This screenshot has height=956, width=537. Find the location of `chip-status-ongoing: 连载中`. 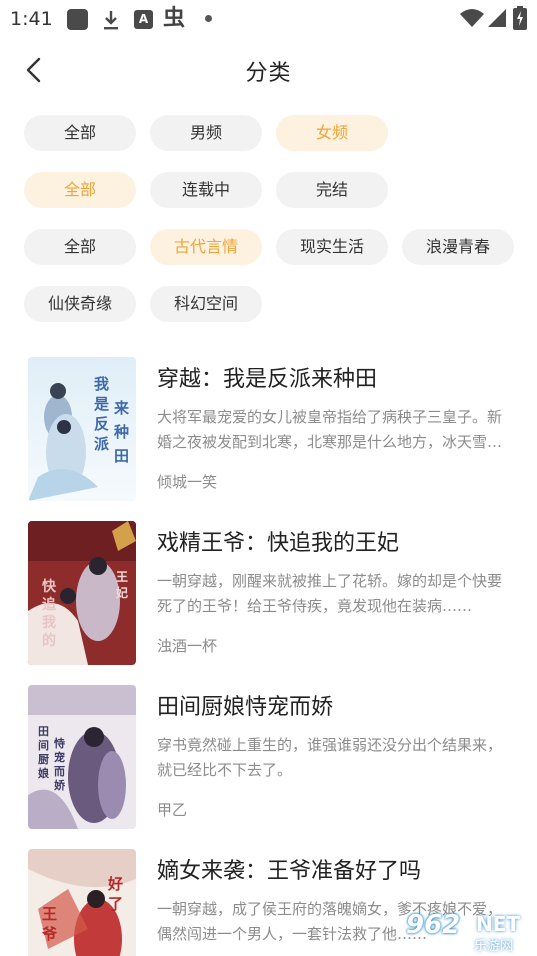

chip-status-ongoing: 连载中 is located at coordinates (206, 190).